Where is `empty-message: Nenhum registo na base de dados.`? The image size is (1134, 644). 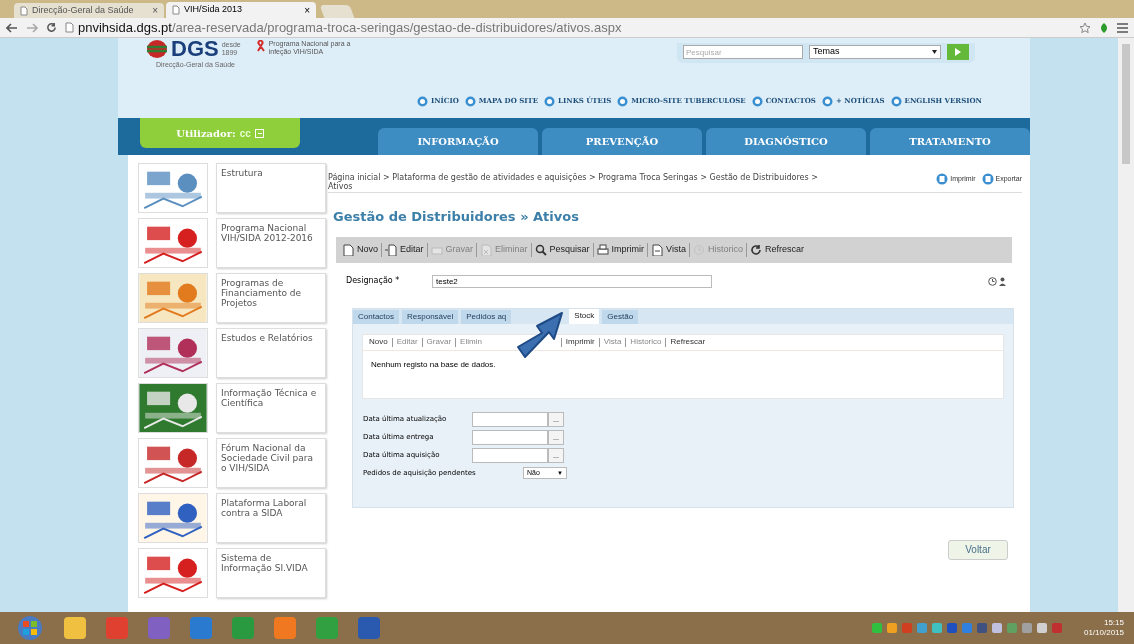 empty-message: Nenhum registo na base de dados. is located at coordinates (434, 364).